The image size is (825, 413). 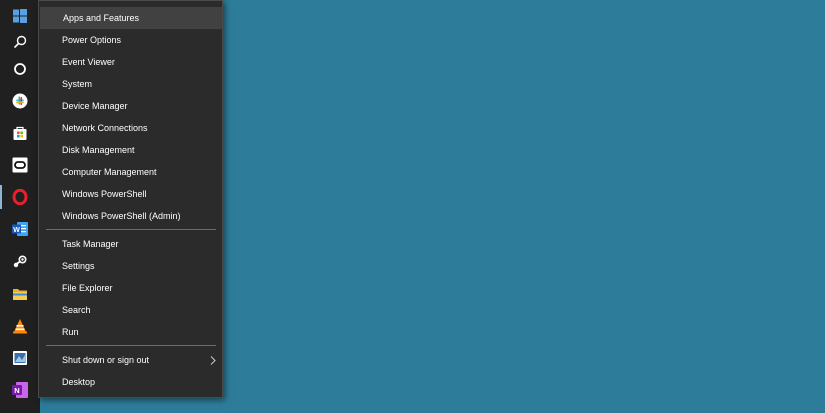 What do you see at coordinates (130, 382) in the screenshot?
I see `menu-item-desktop: Desktop` at bounding box center [130, 382].